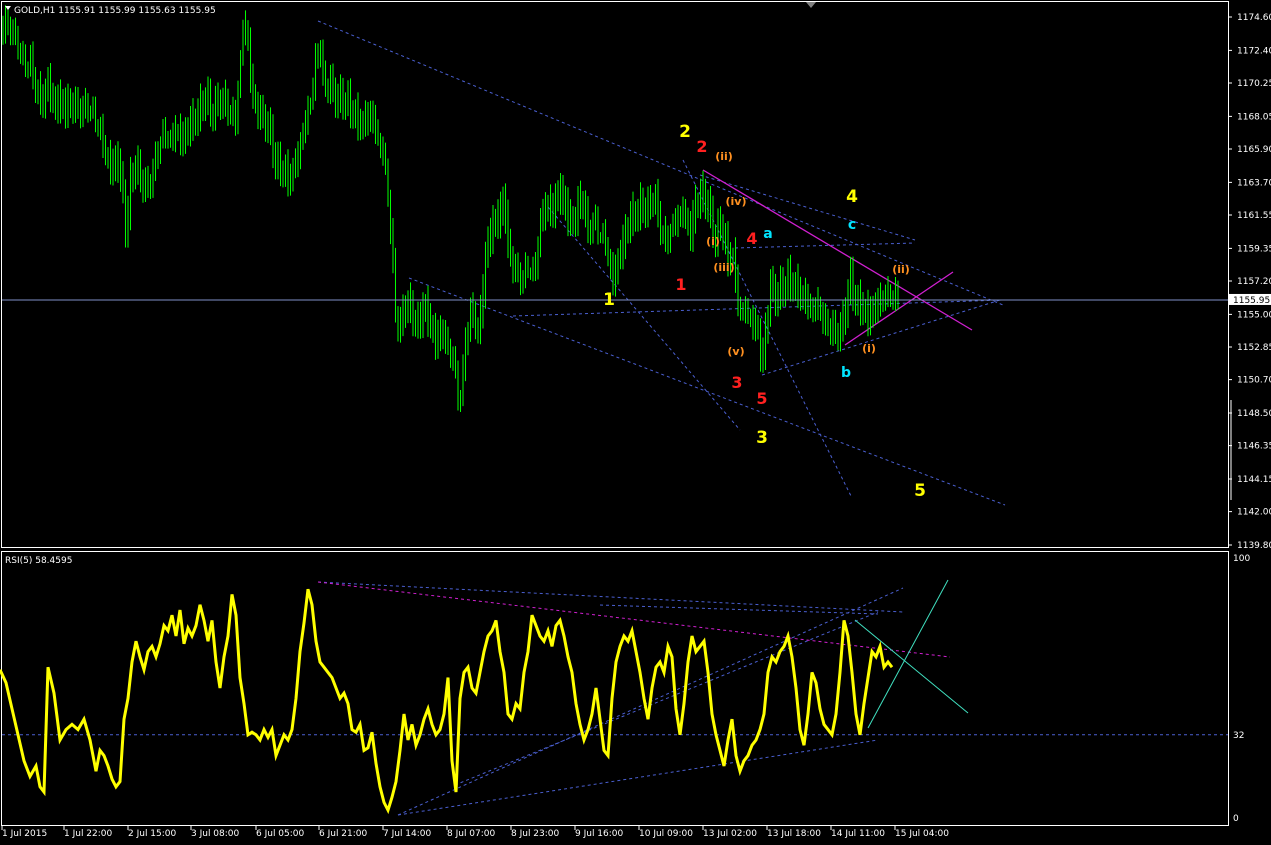 Image resolution: width=1271 pixels, height=845 pixels. Describe the element at coordinates (1254, 546) in the screenshot. I see `price-tick-label: 1139.80` at that location.